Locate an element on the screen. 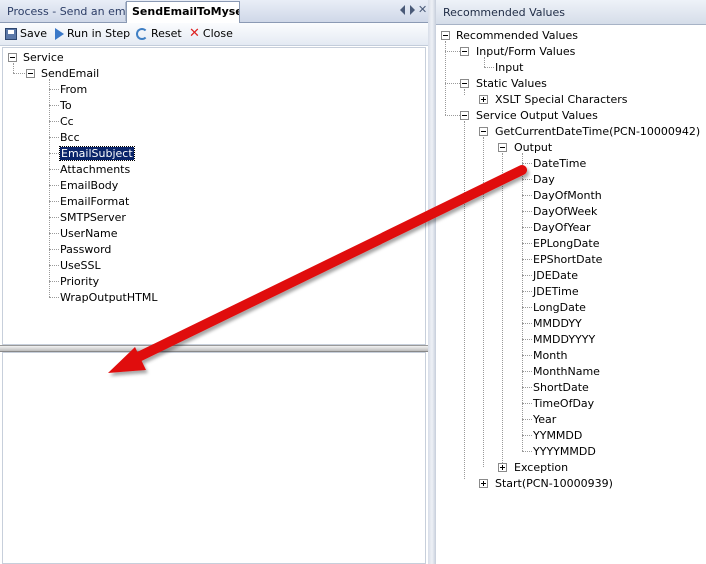 The height and width of the screenshot is (564, 706). tree-node-service-output-values: Service Output Values is located at coordinates (537, 116).